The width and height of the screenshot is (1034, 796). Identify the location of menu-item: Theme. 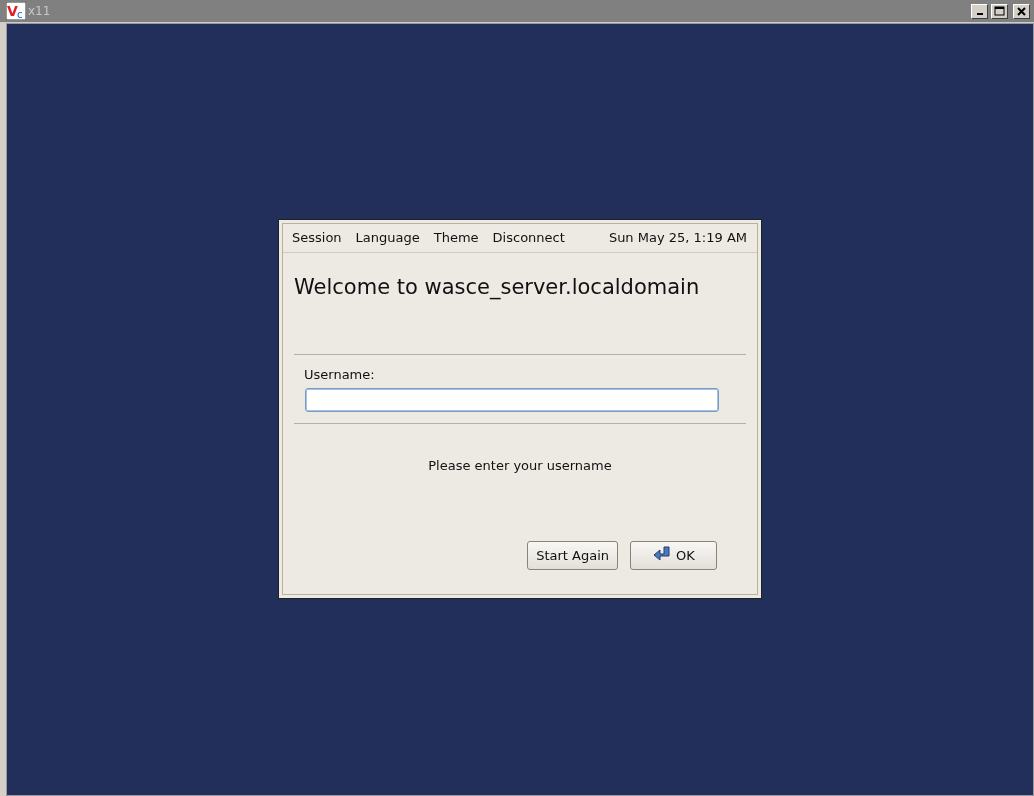
(456, 237).